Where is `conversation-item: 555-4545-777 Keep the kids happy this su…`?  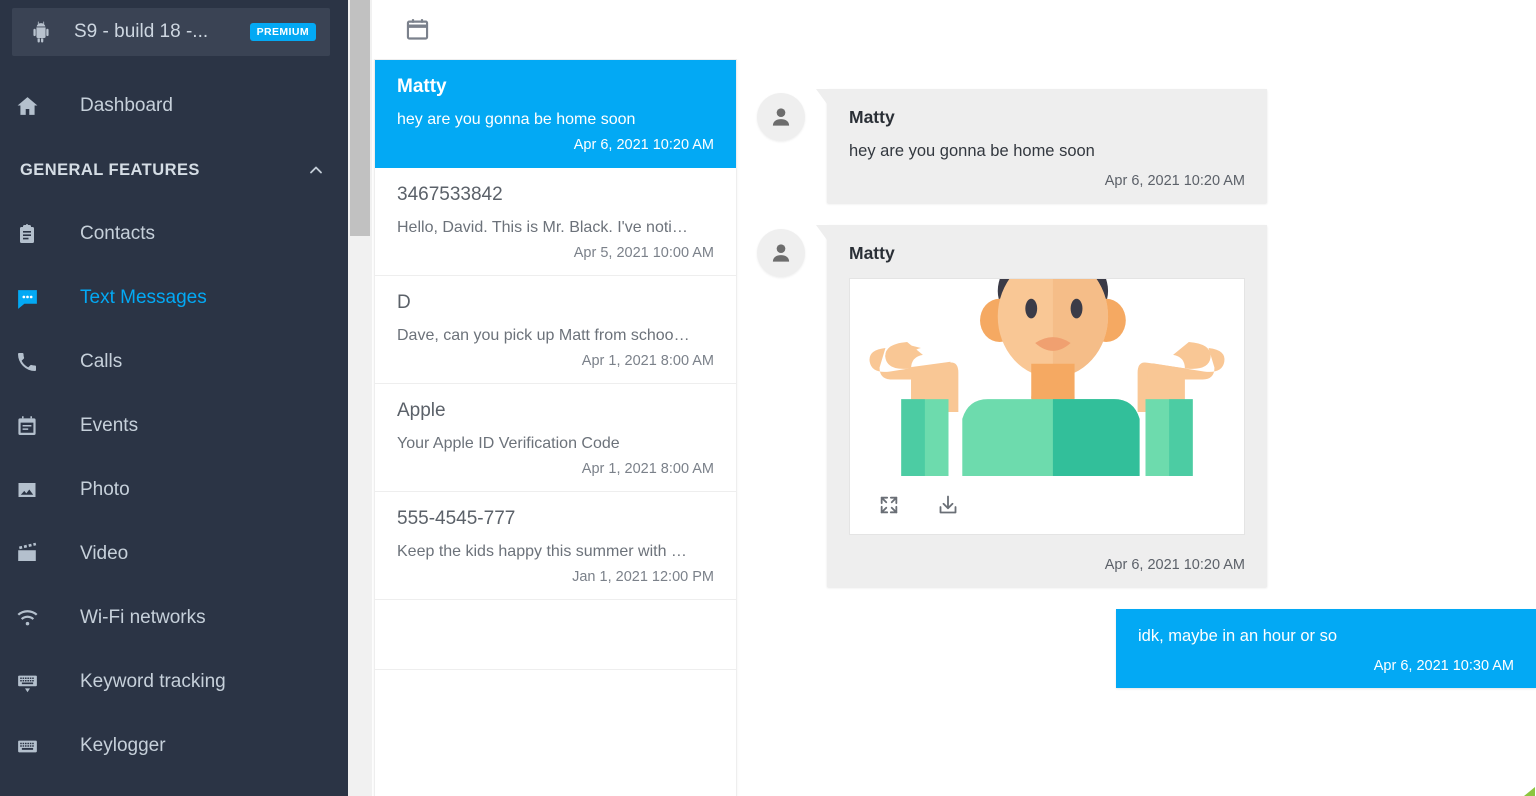
conversation-item: 555-4545-777 Keep the kids happy this su… is located at coordinates (555, 546).